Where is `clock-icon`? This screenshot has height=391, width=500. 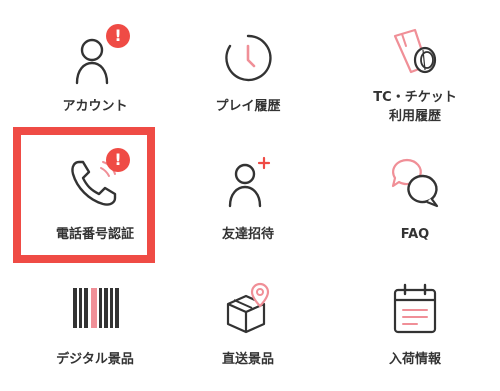 clock-icon is located at coordinates (248, 58).